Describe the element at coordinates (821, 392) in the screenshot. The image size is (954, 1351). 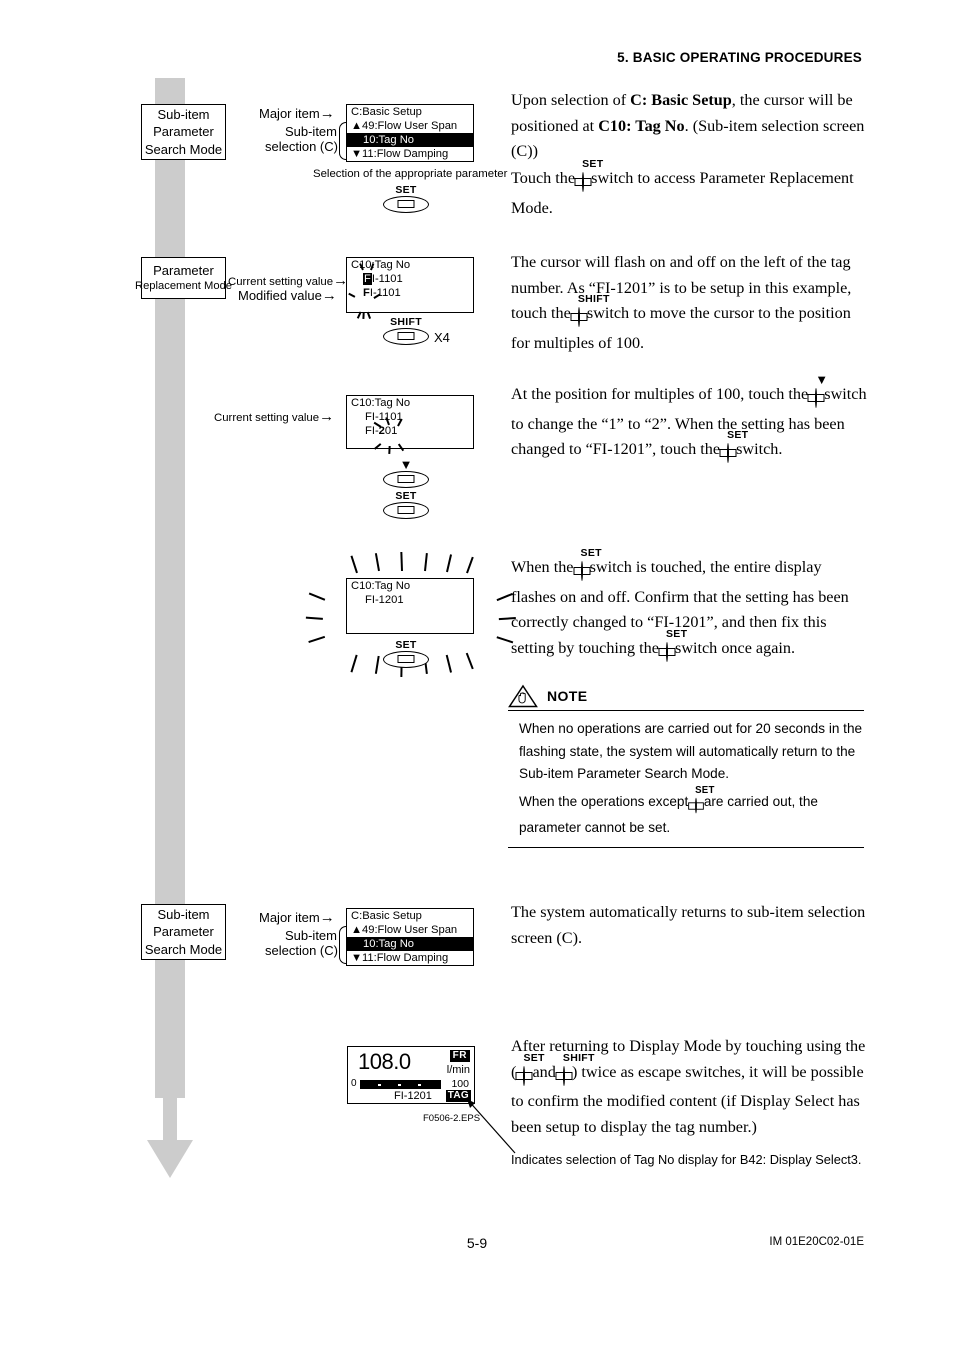
I see `switch-down-inline: ▼` at that location.